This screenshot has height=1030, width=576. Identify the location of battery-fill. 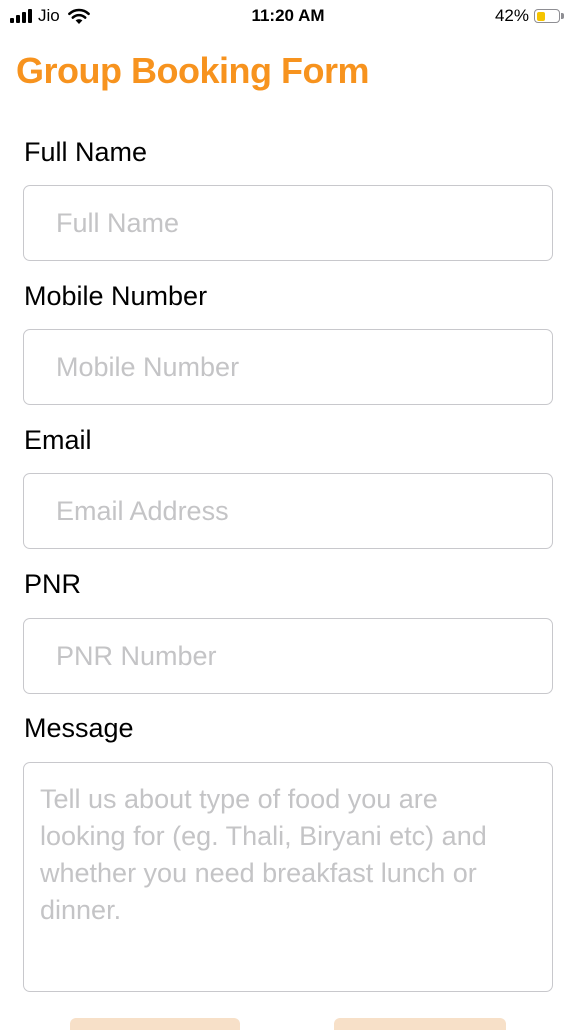
(540, 16).